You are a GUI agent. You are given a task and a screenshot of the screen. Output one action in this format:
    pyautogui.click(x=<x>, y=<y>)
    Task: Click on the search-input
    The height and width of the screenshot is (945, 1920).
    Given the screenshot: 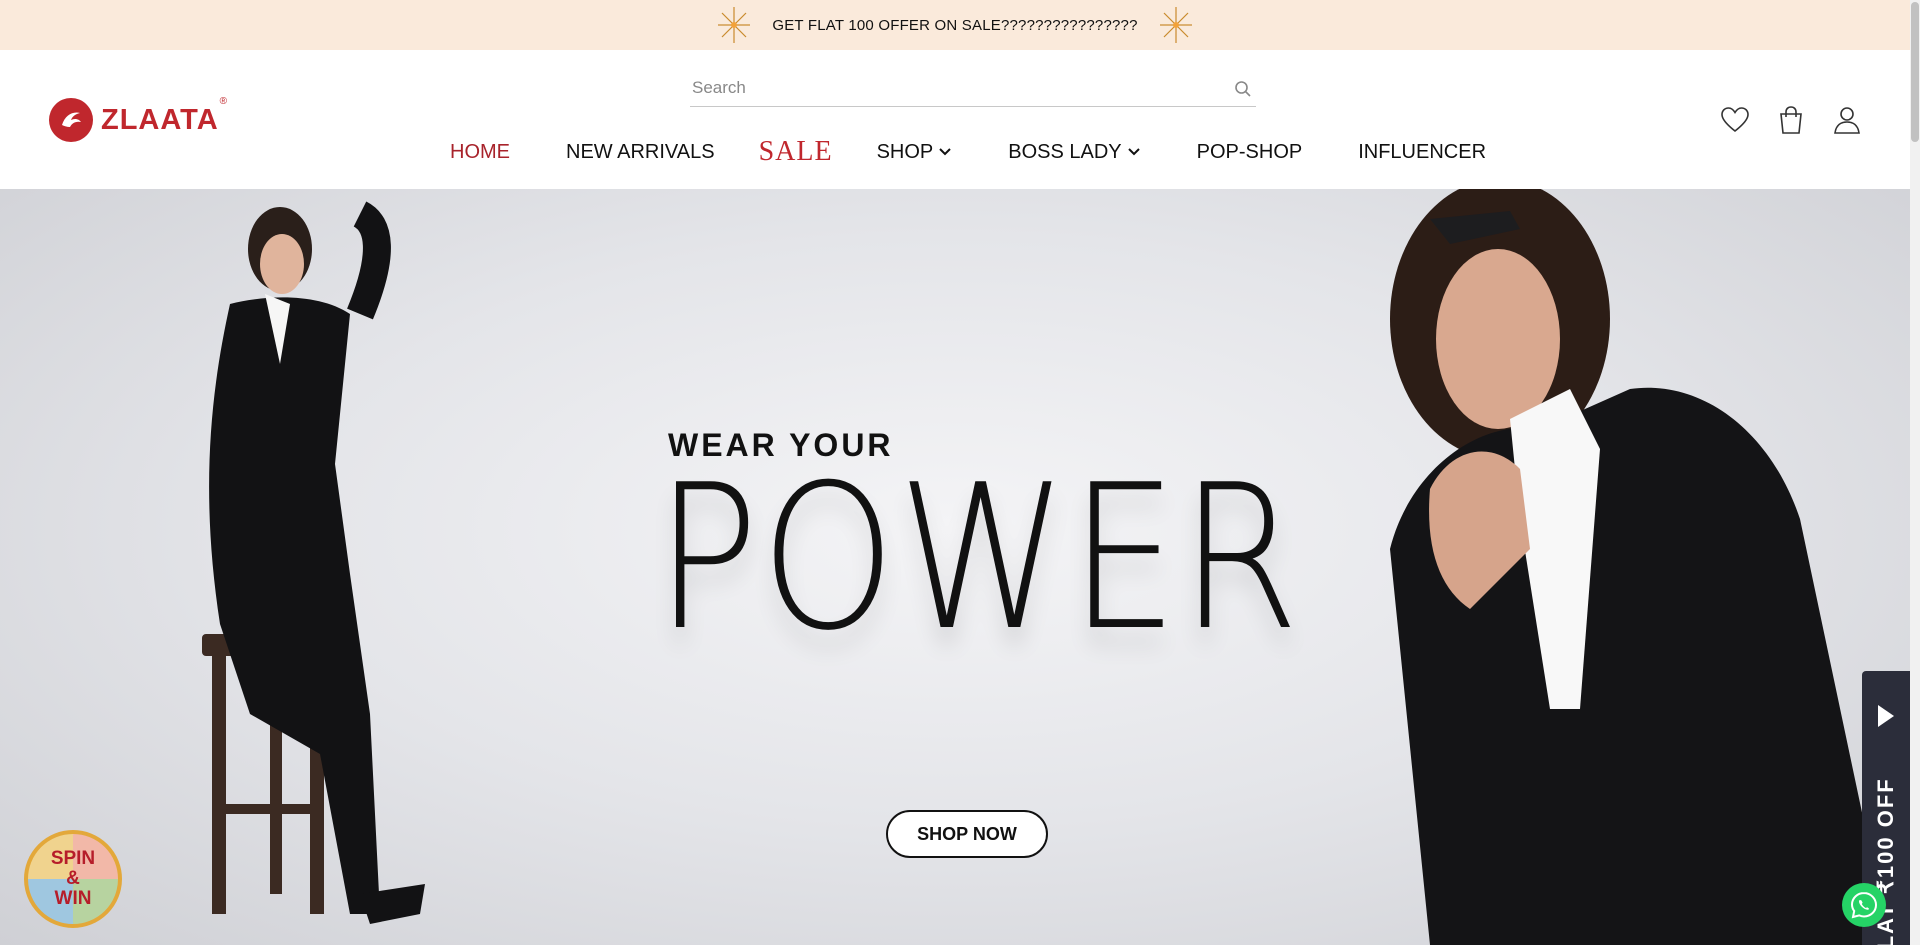 What is the action you would take?
    pyautogui.click(x=952, y=88)
    